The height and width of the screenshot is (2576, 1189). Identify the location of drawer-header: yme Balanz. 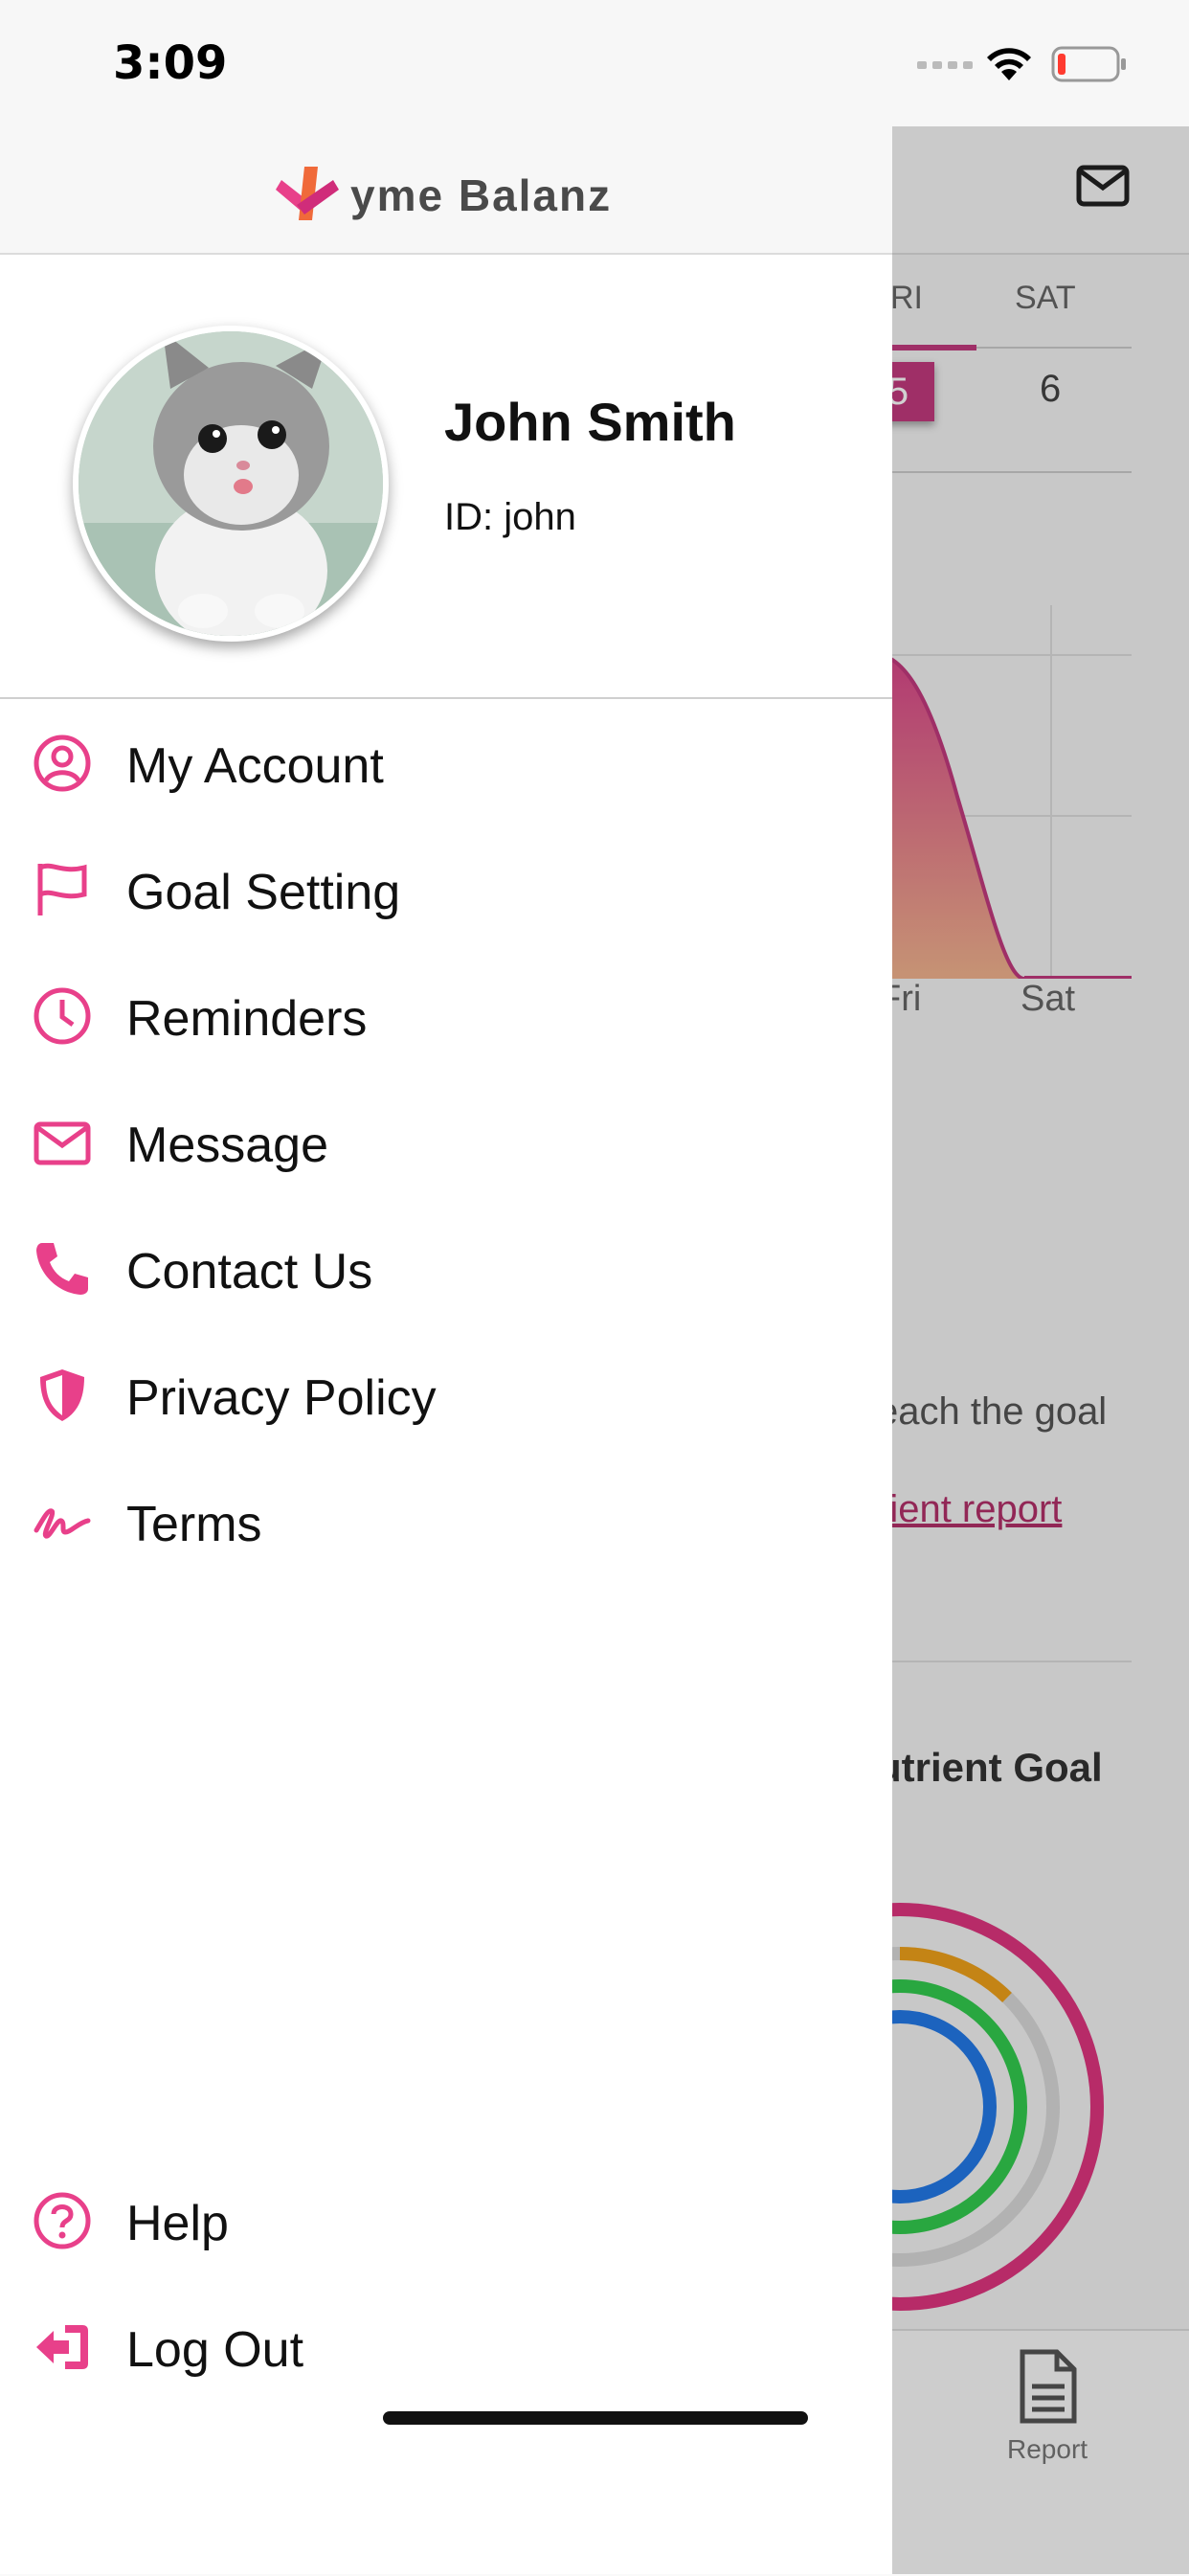
(446, 190).